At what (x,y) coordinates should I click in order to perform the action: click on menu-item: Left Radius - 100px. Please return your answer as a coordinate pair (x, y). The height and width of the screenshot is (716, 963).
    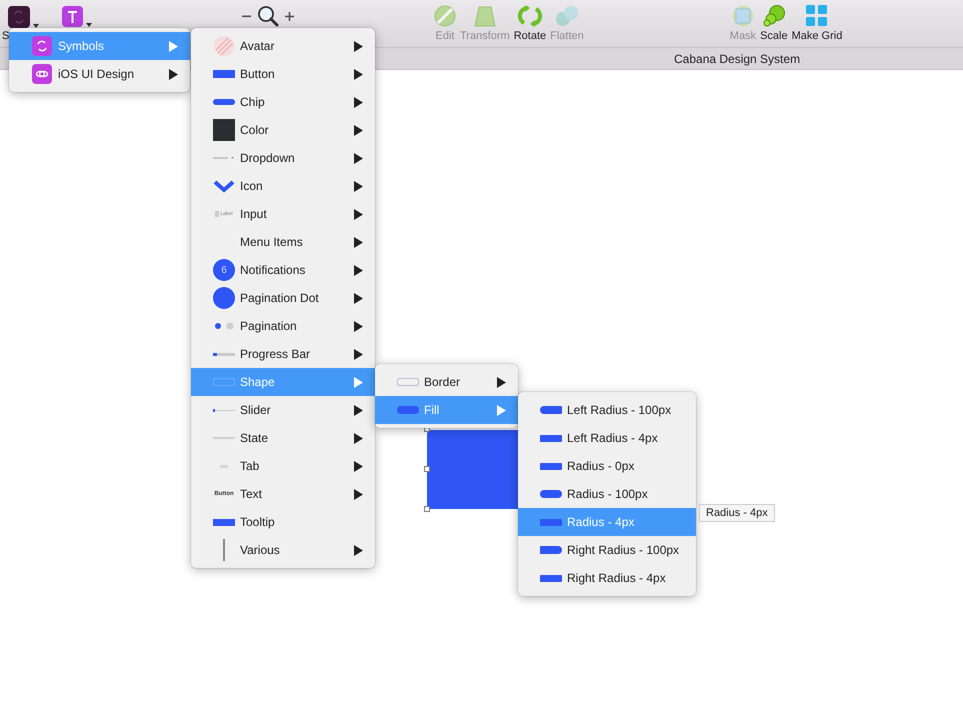
    Looking at the image, I should click on (607, 410).